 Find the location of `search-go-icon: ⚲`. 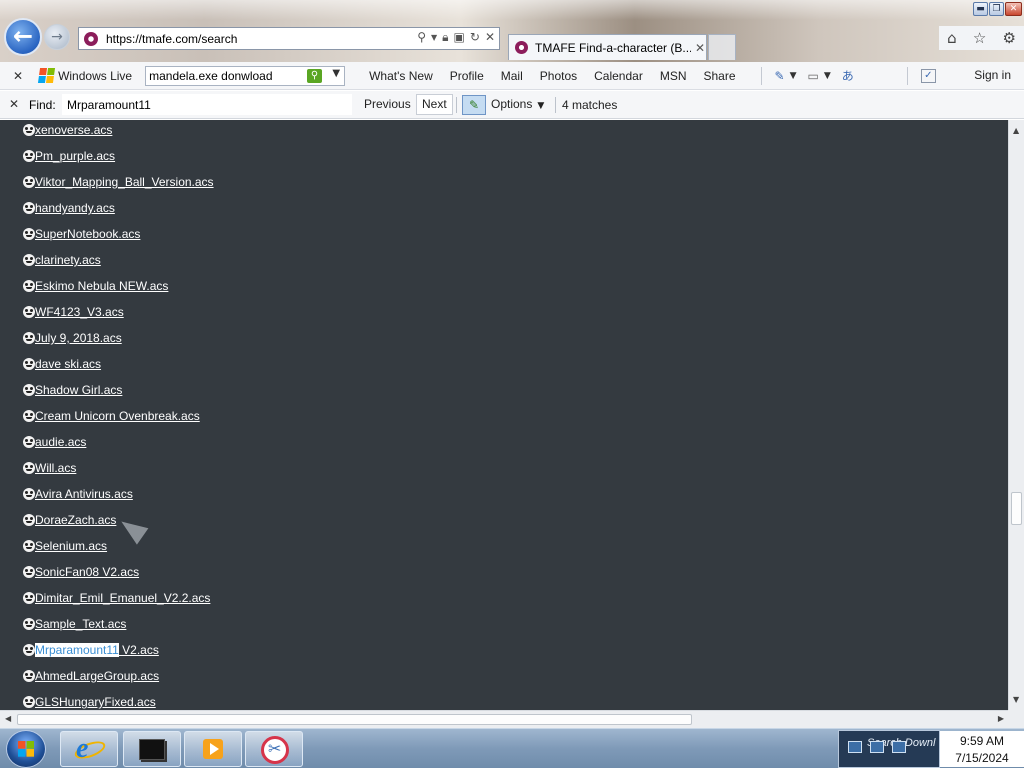

search-go-icon: ⚲ is located at coordinates (315, 75).